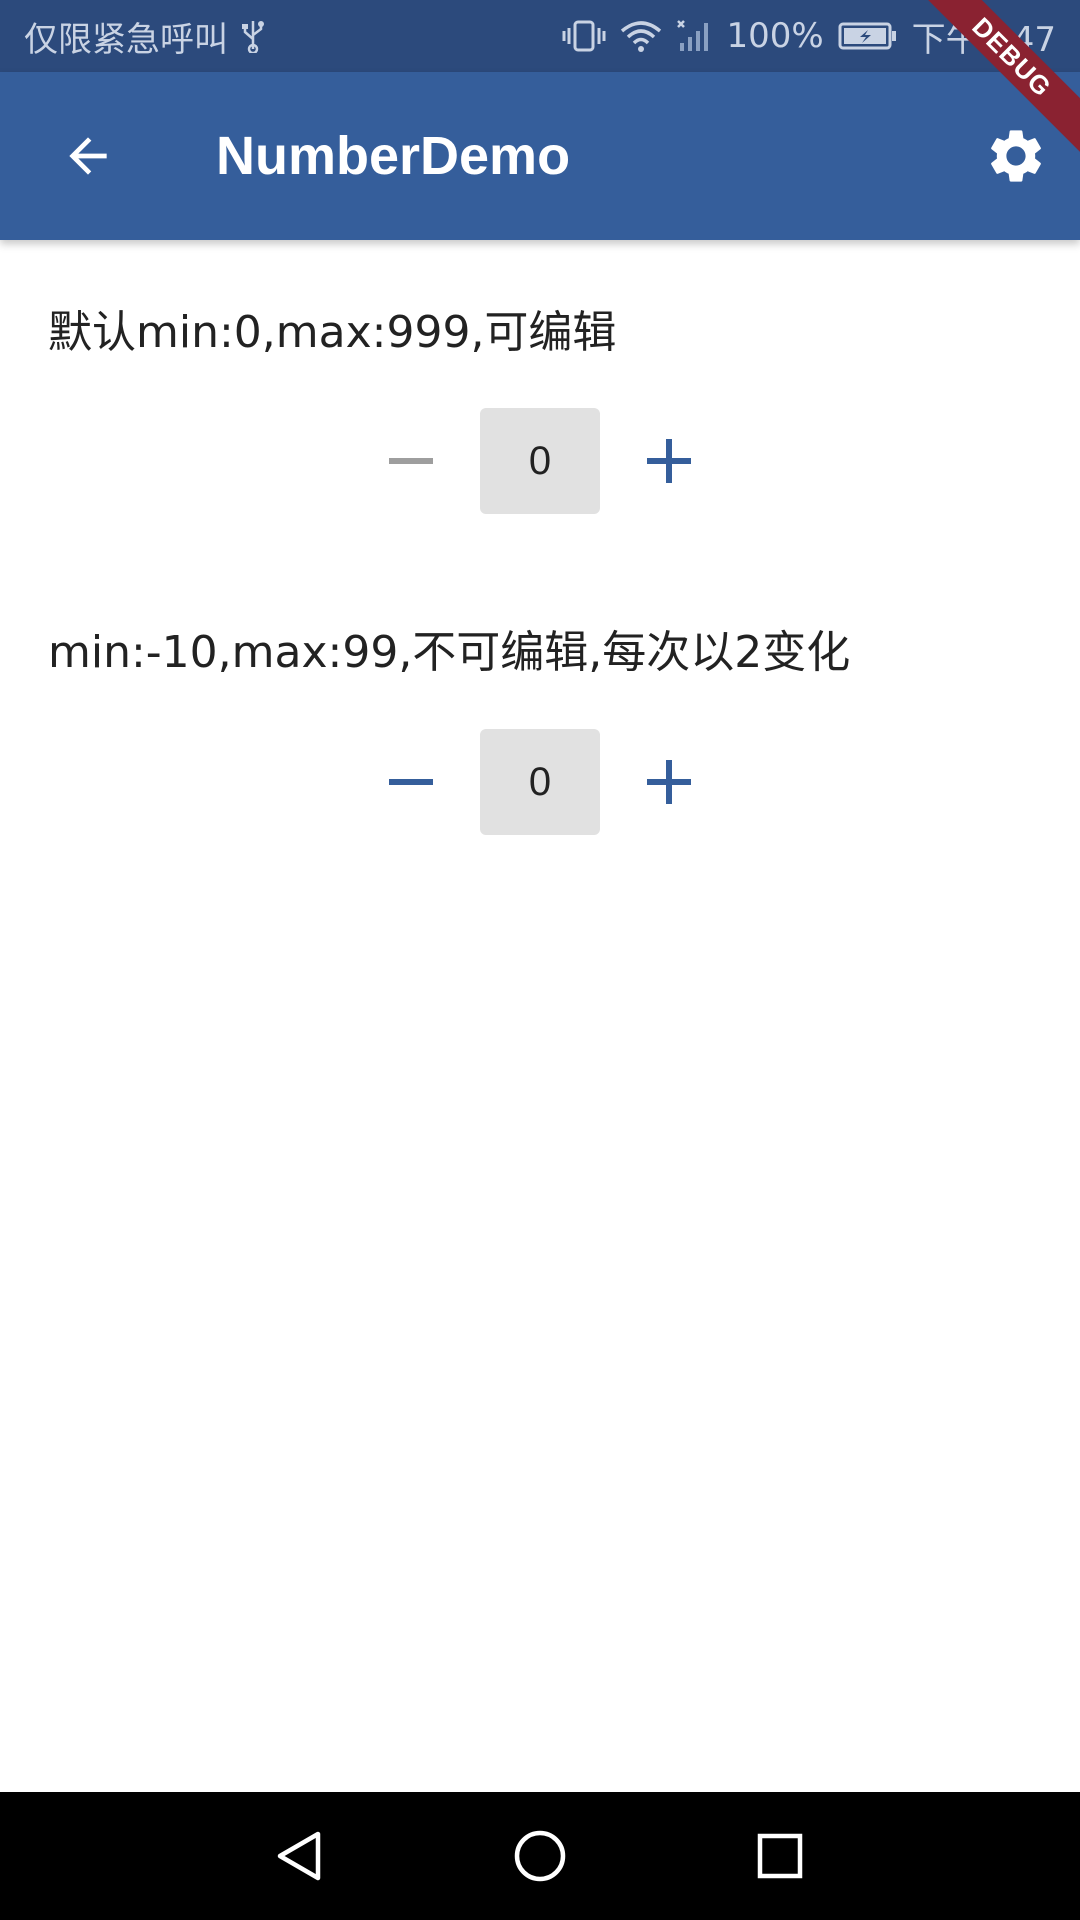 The height and width of the screenshot is (1920, 1080). I want to click on square-recents-icon, so click(780, 1856).